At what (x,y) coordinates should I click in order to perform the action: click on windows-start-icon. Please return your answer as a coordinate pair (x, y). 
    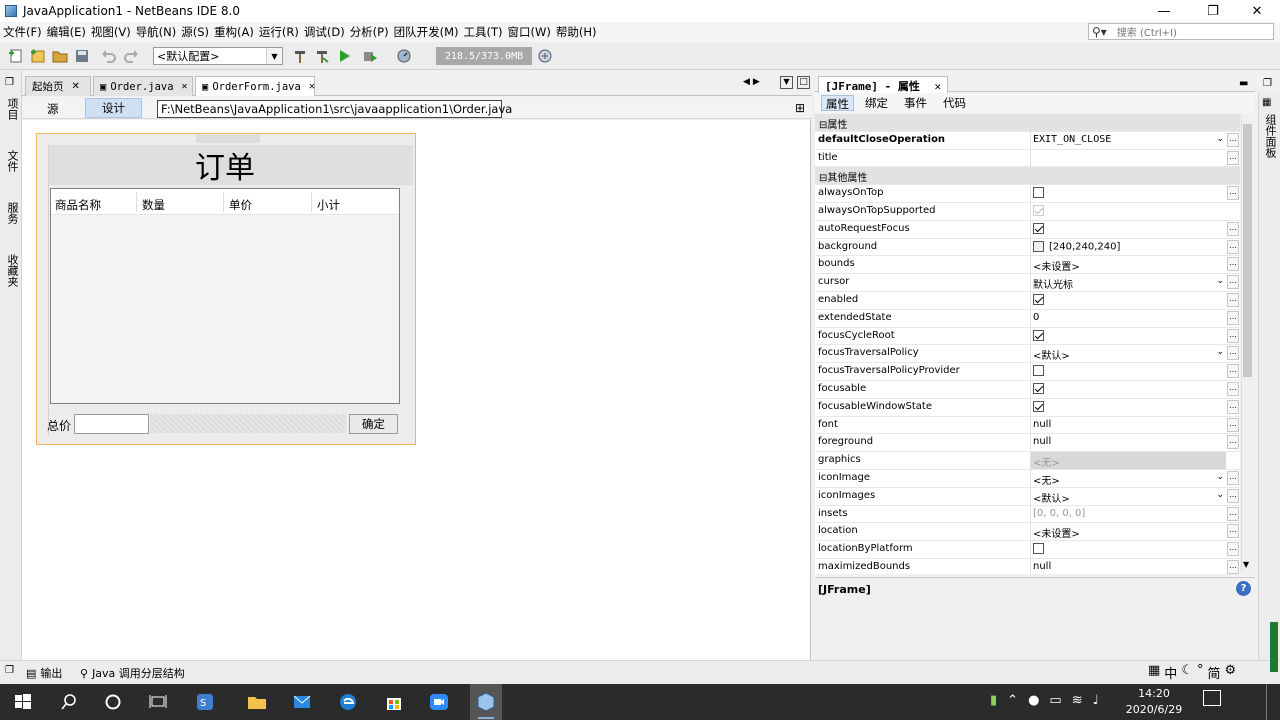
    Looking at the image, I should click on (23, 702).